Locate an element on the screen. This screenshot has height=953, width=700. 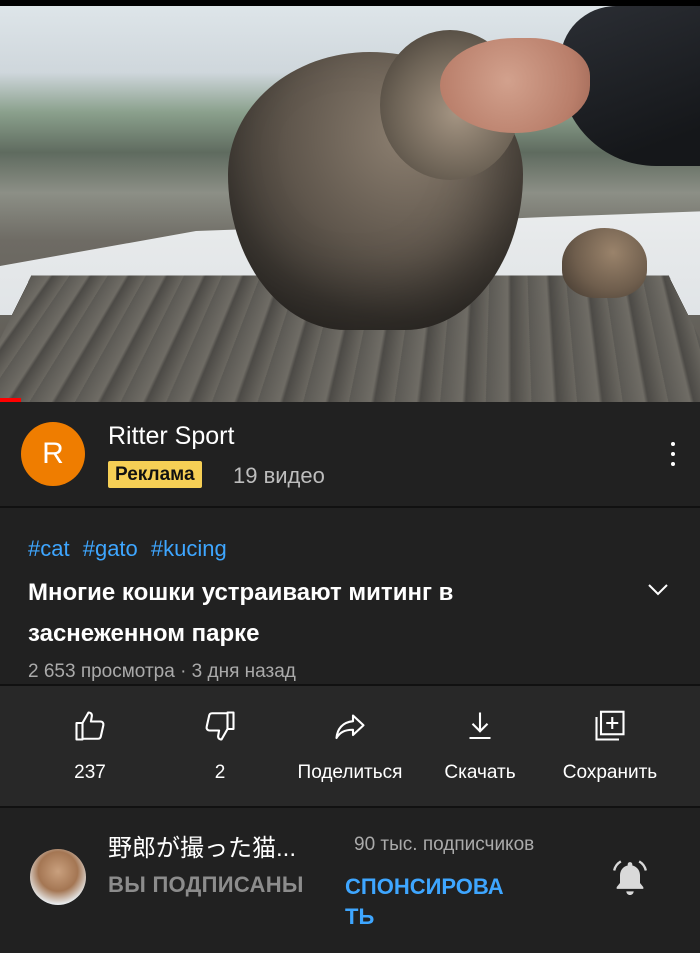
save-button: Сохранить is located at coordinates (610, 746).